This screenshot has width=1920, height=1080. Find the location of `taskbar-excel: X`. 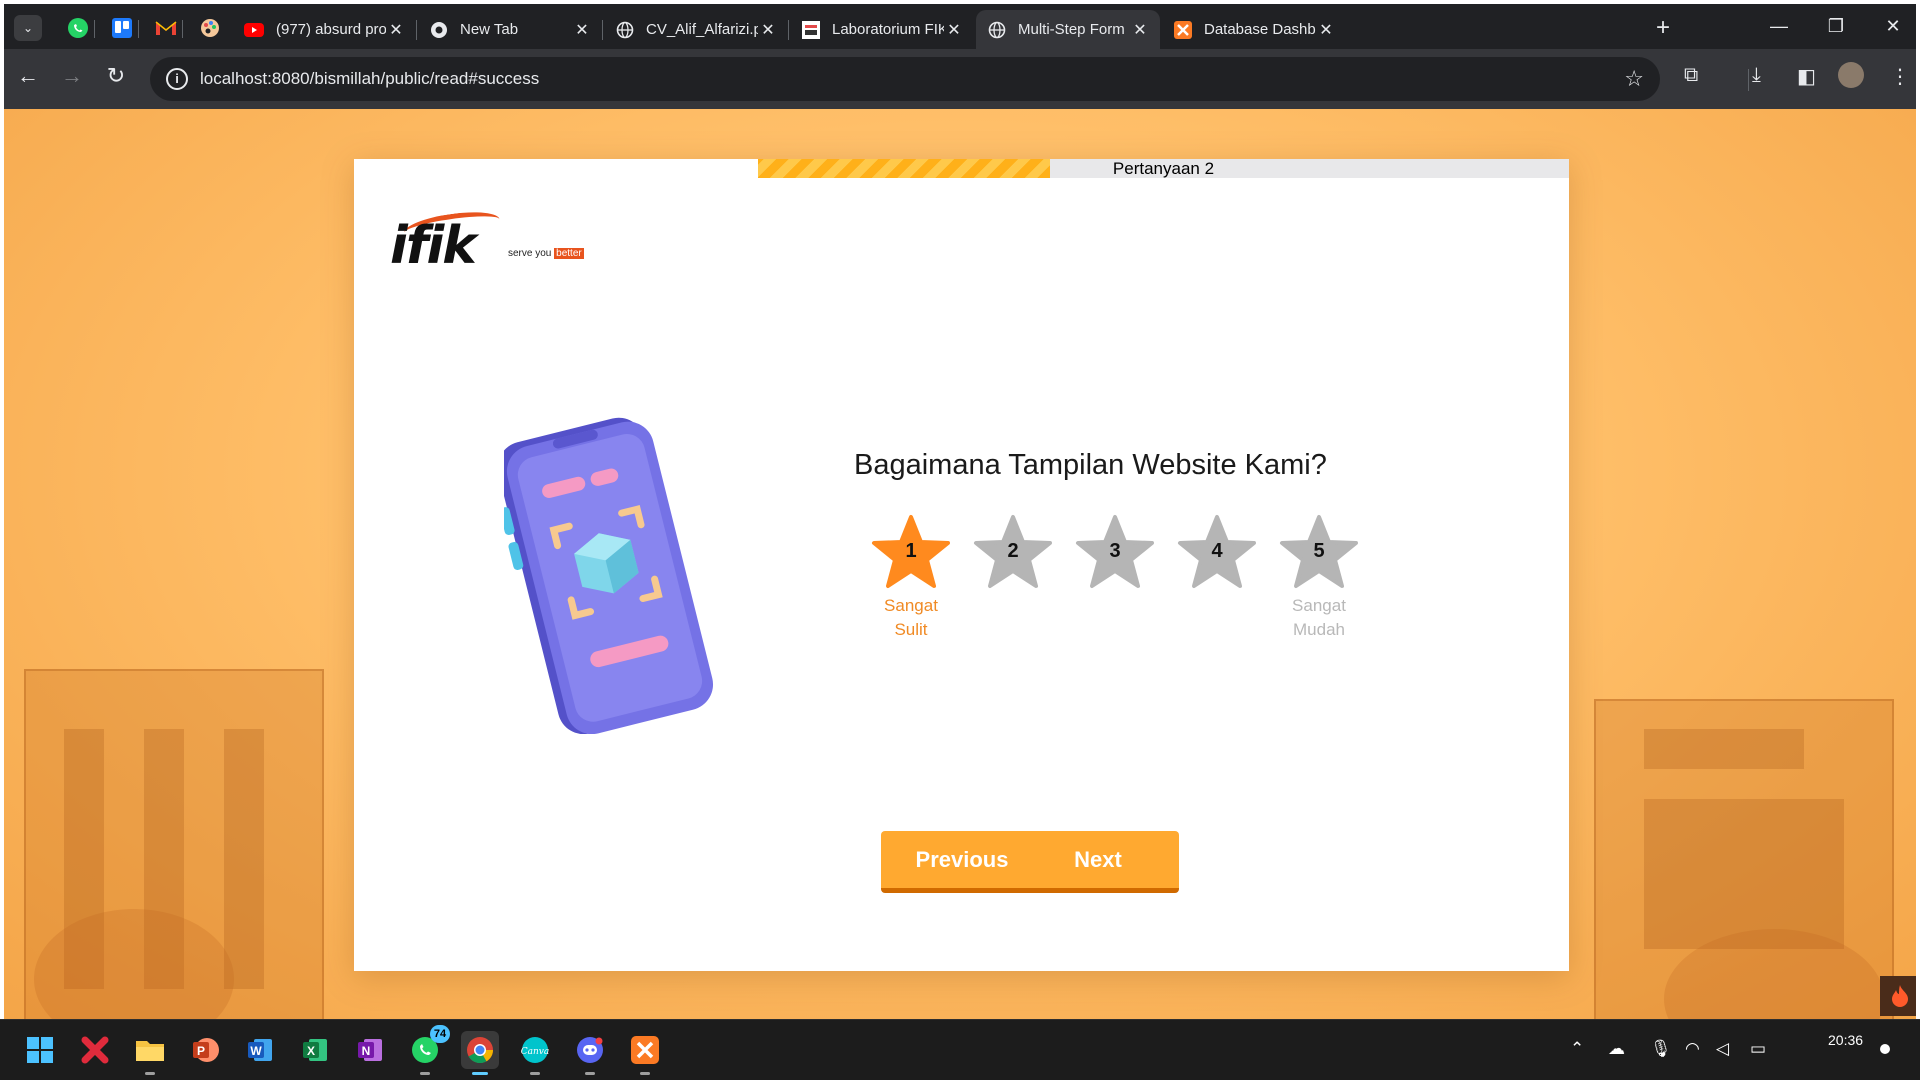

taskbar-excel: X is located at coordinates (315, 1050).